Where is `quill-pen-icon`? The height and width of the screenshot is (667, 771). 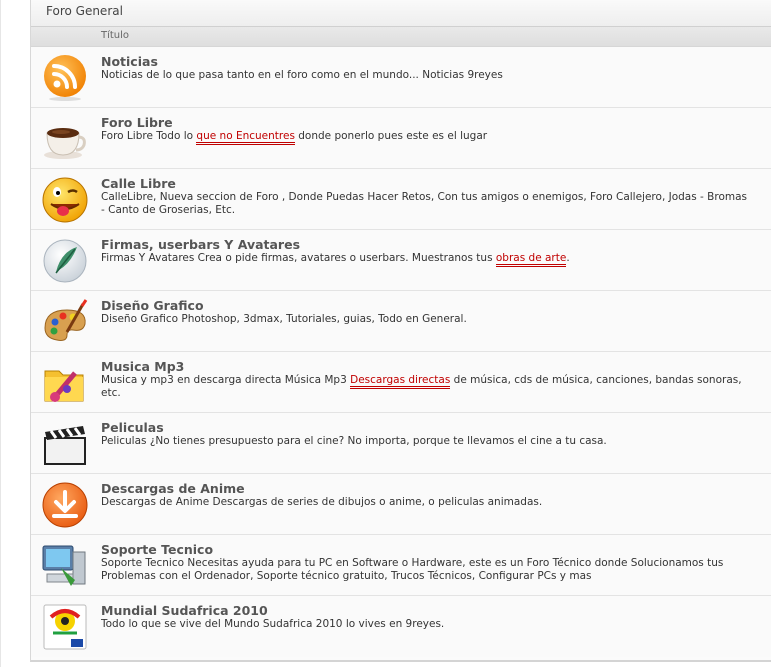
quill-pen-icon is located at coordinates (65, 261).